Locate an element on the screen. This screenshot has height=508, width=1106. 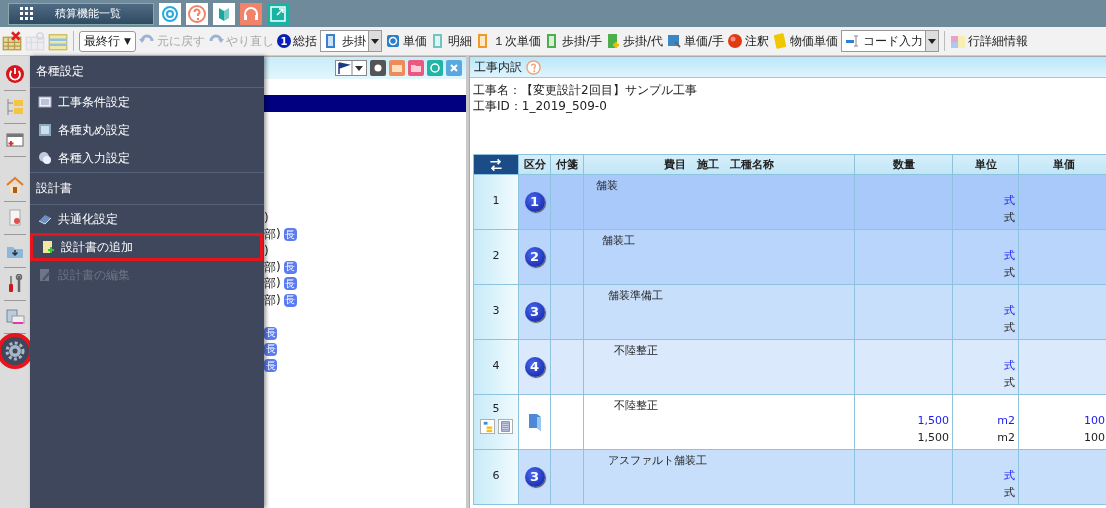
column-header: 数量 is located at coordinates (904, 164).